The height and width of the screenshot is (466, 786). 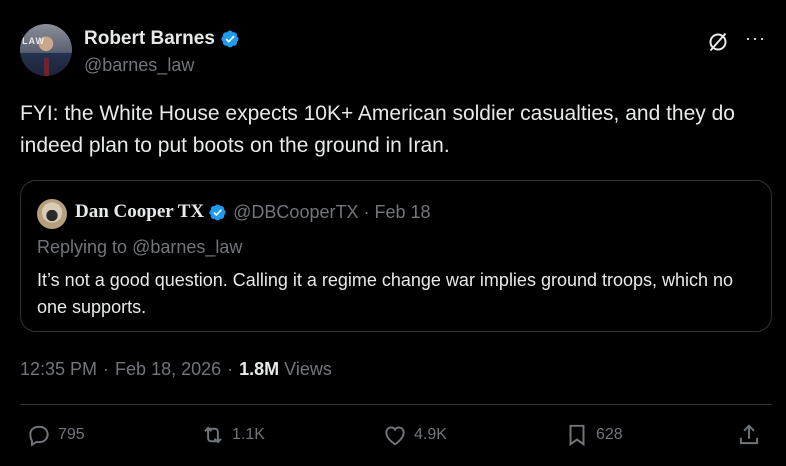 What do you see at coordinates (85, 247) in the screenshot?
I see `replying-prefix: Replying to` at bounding box center [85, 247].